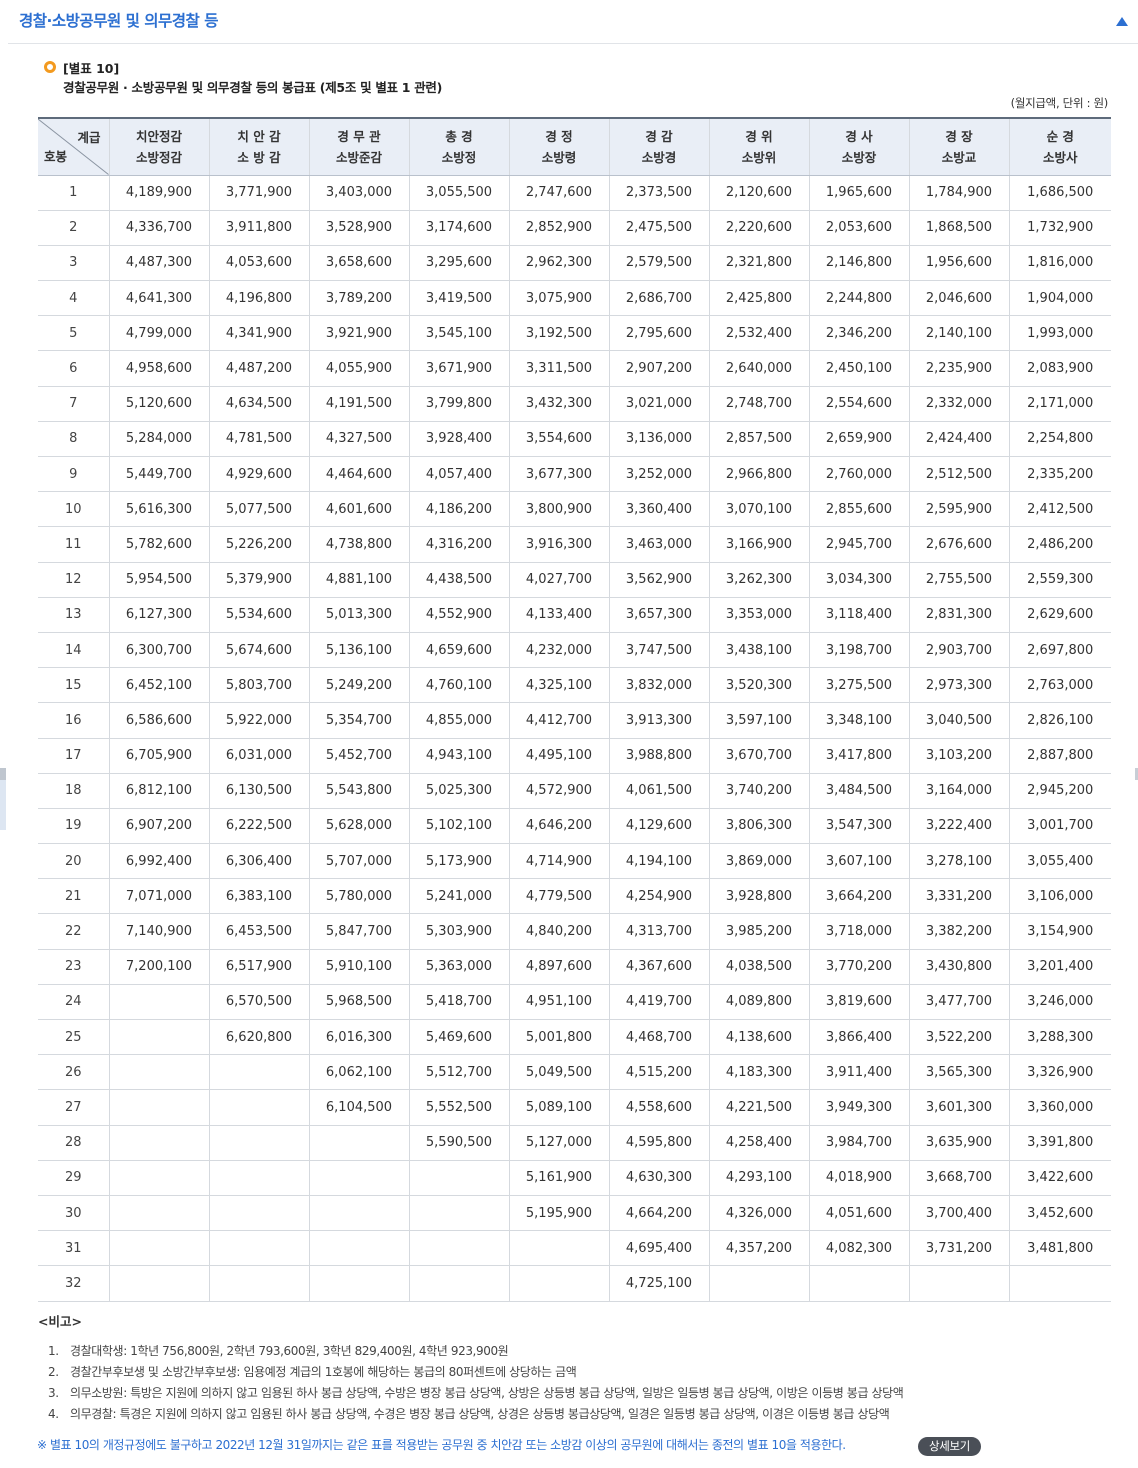 The image size is (1138, 1468). I want to click on salary-cell: 3,106,000, so click(1059, 896).